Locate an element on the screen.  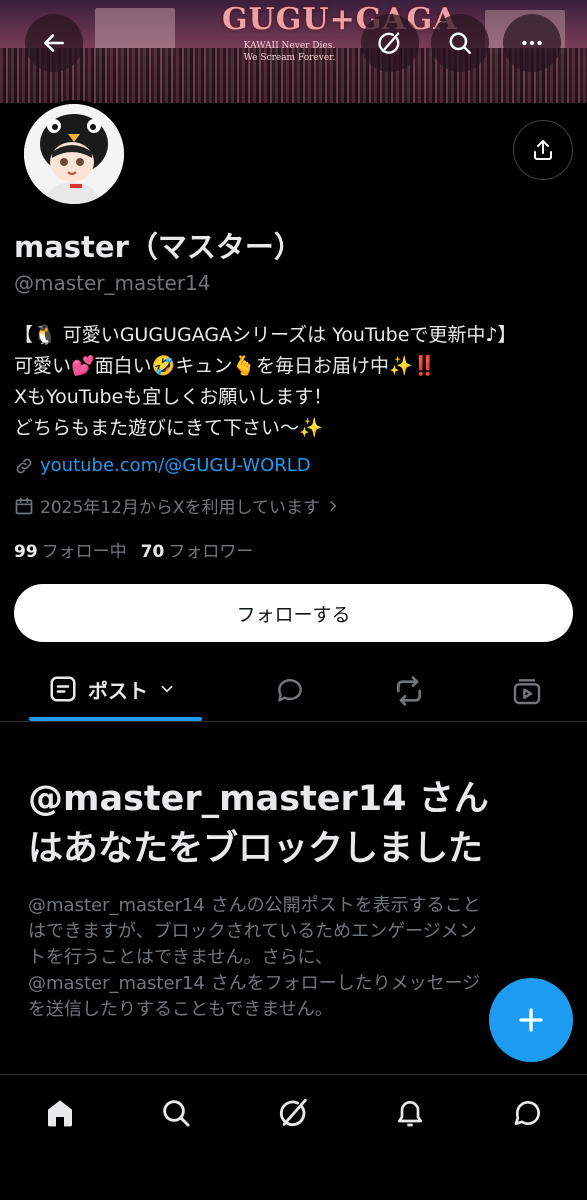
block-title-line: @master_master14 さん is located at coordinates (258, 799).